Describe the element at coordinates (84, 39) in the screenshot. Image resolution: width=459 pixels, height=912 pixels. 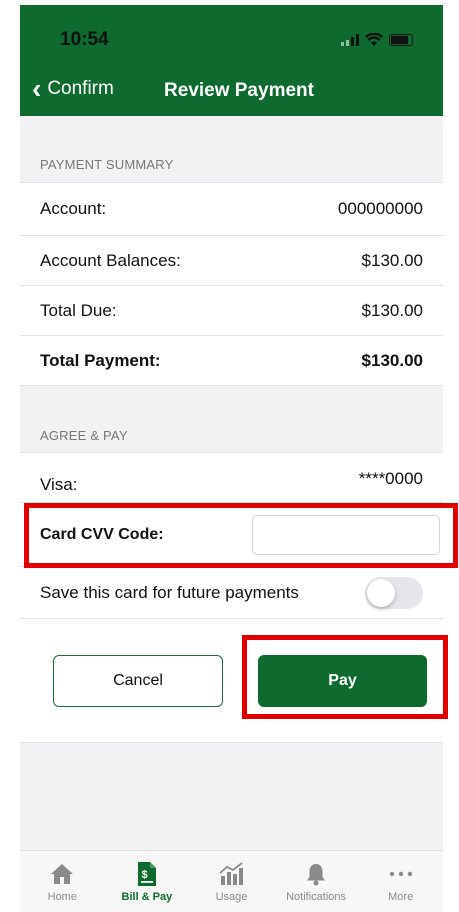
I see `status-time: 10:54` at that location.